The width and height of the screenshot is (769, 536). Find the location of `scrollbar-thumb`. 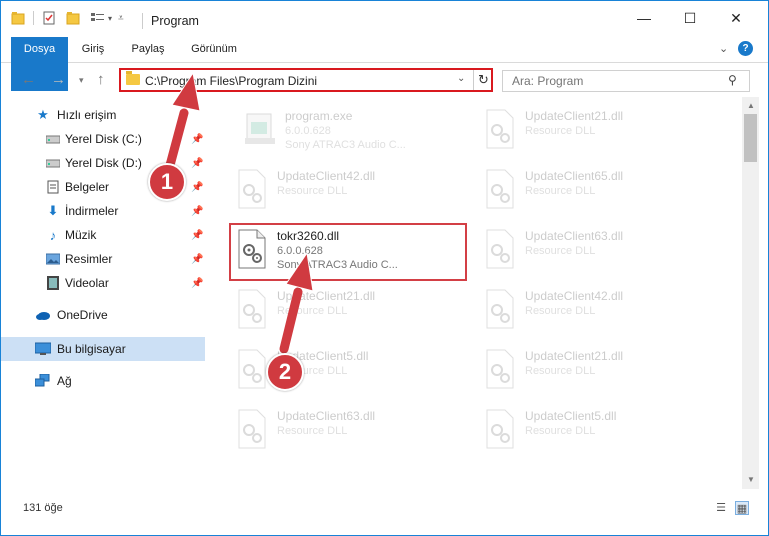

scrollbar-thumb is located at coordinates (750, 138).